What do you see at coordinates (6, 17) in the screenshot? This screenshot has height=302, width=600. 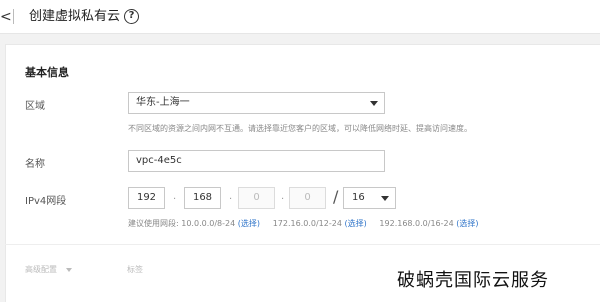 I see `back-arrow-icon: <` at bounding box center [6, 17].